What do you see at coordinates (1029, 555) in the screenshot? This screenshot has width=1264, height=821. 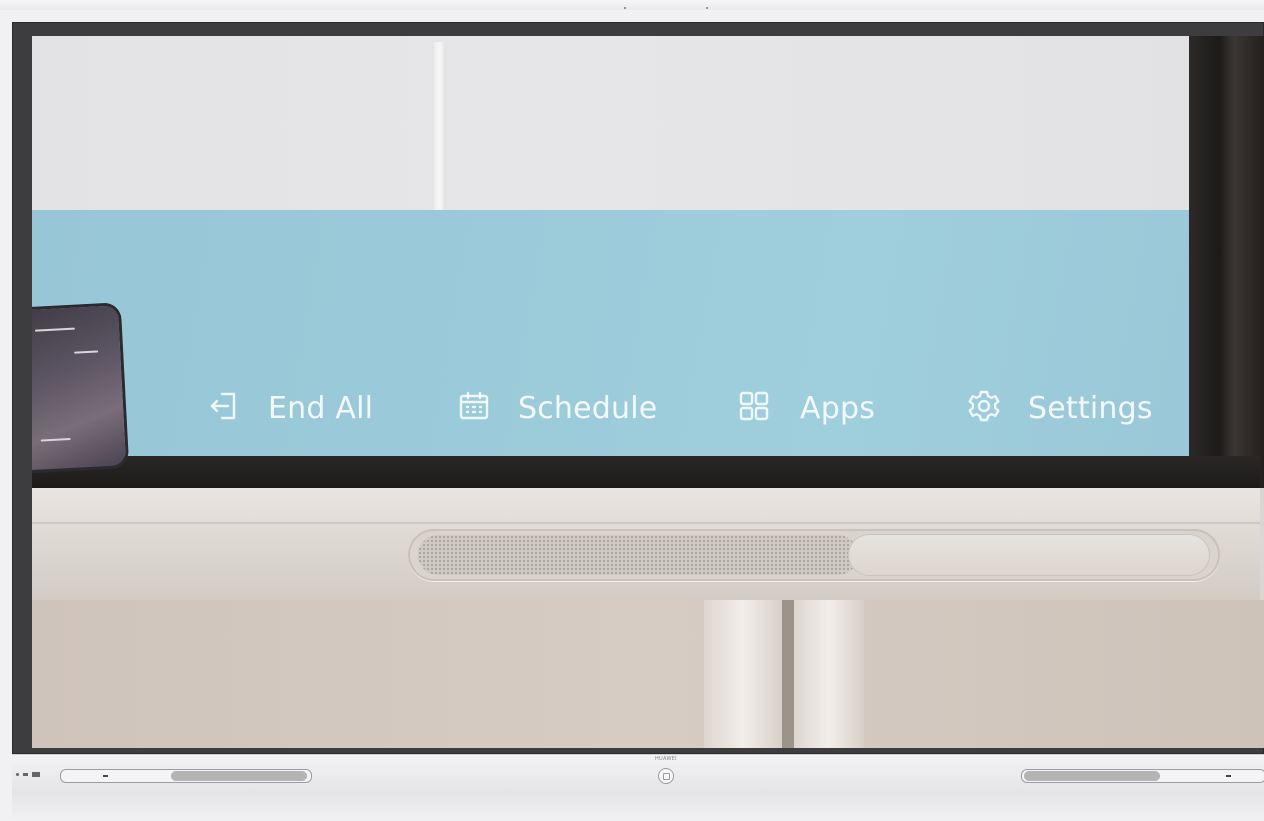 I see `speaker-slot` at bounding box center [1029, 555].